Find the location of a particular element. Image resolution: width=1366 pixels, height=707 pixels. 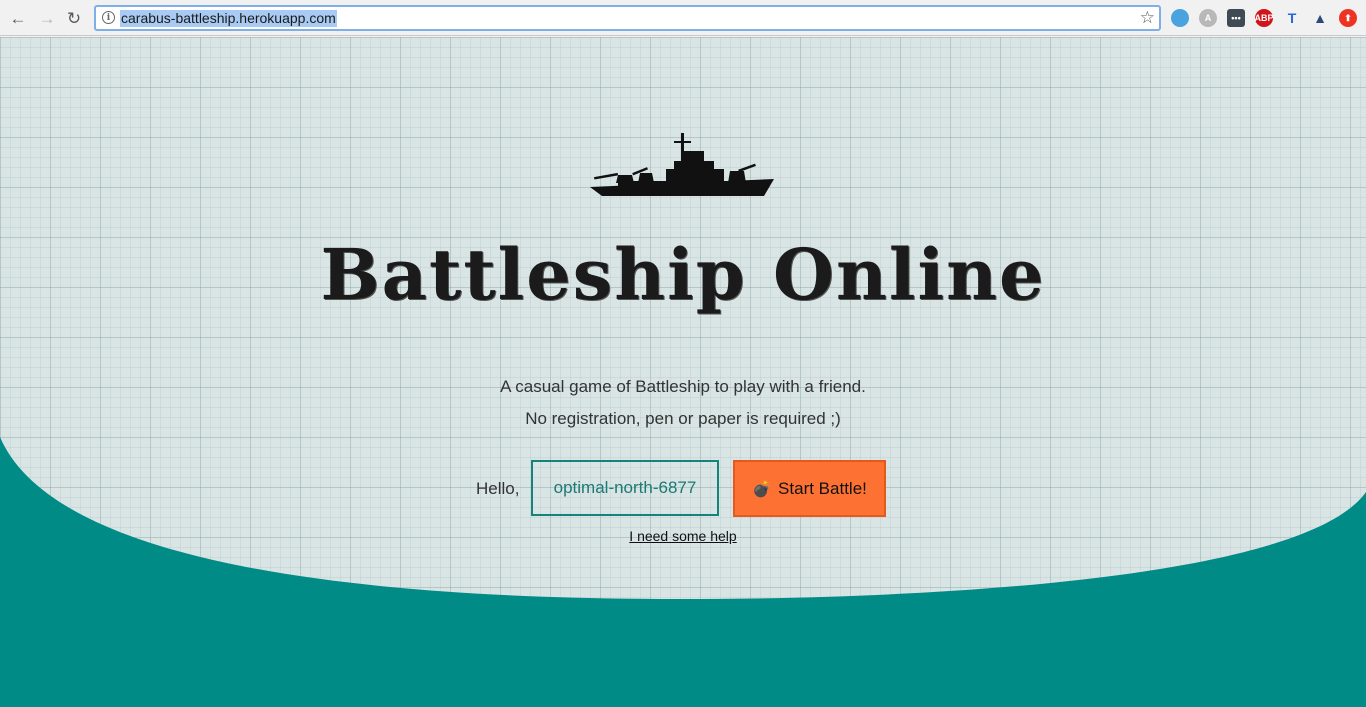

battleship-icon is located at coordinates (682, 164).